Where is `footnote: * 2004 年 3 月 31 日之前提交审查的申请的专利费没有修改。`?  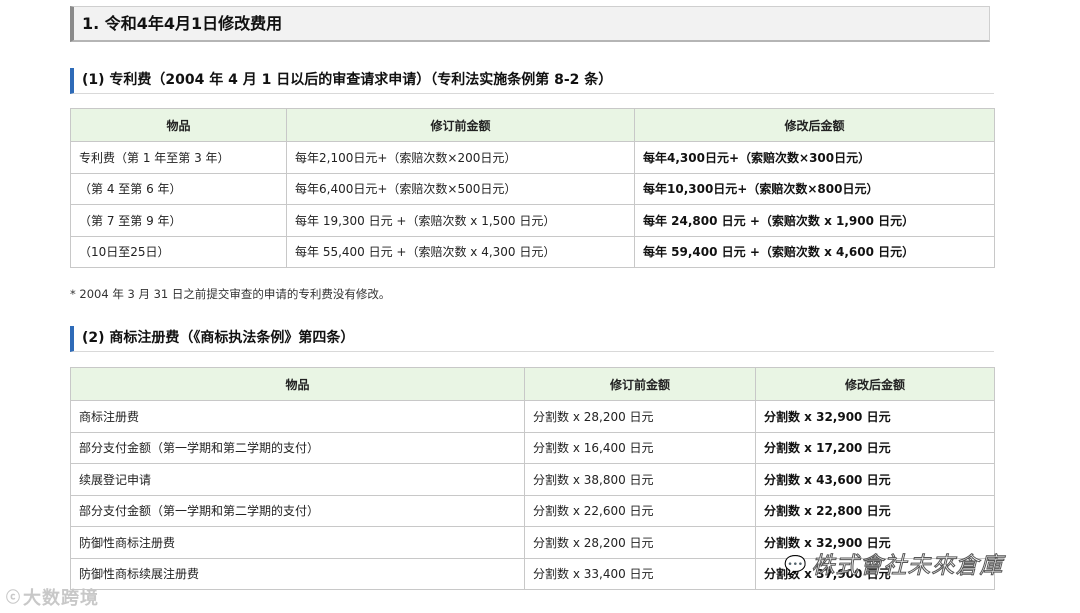 footnote: * 2004 年 3 月 31 日之前提交审查的申请的专利费没有修改。 is located at coordinates (230, 294).